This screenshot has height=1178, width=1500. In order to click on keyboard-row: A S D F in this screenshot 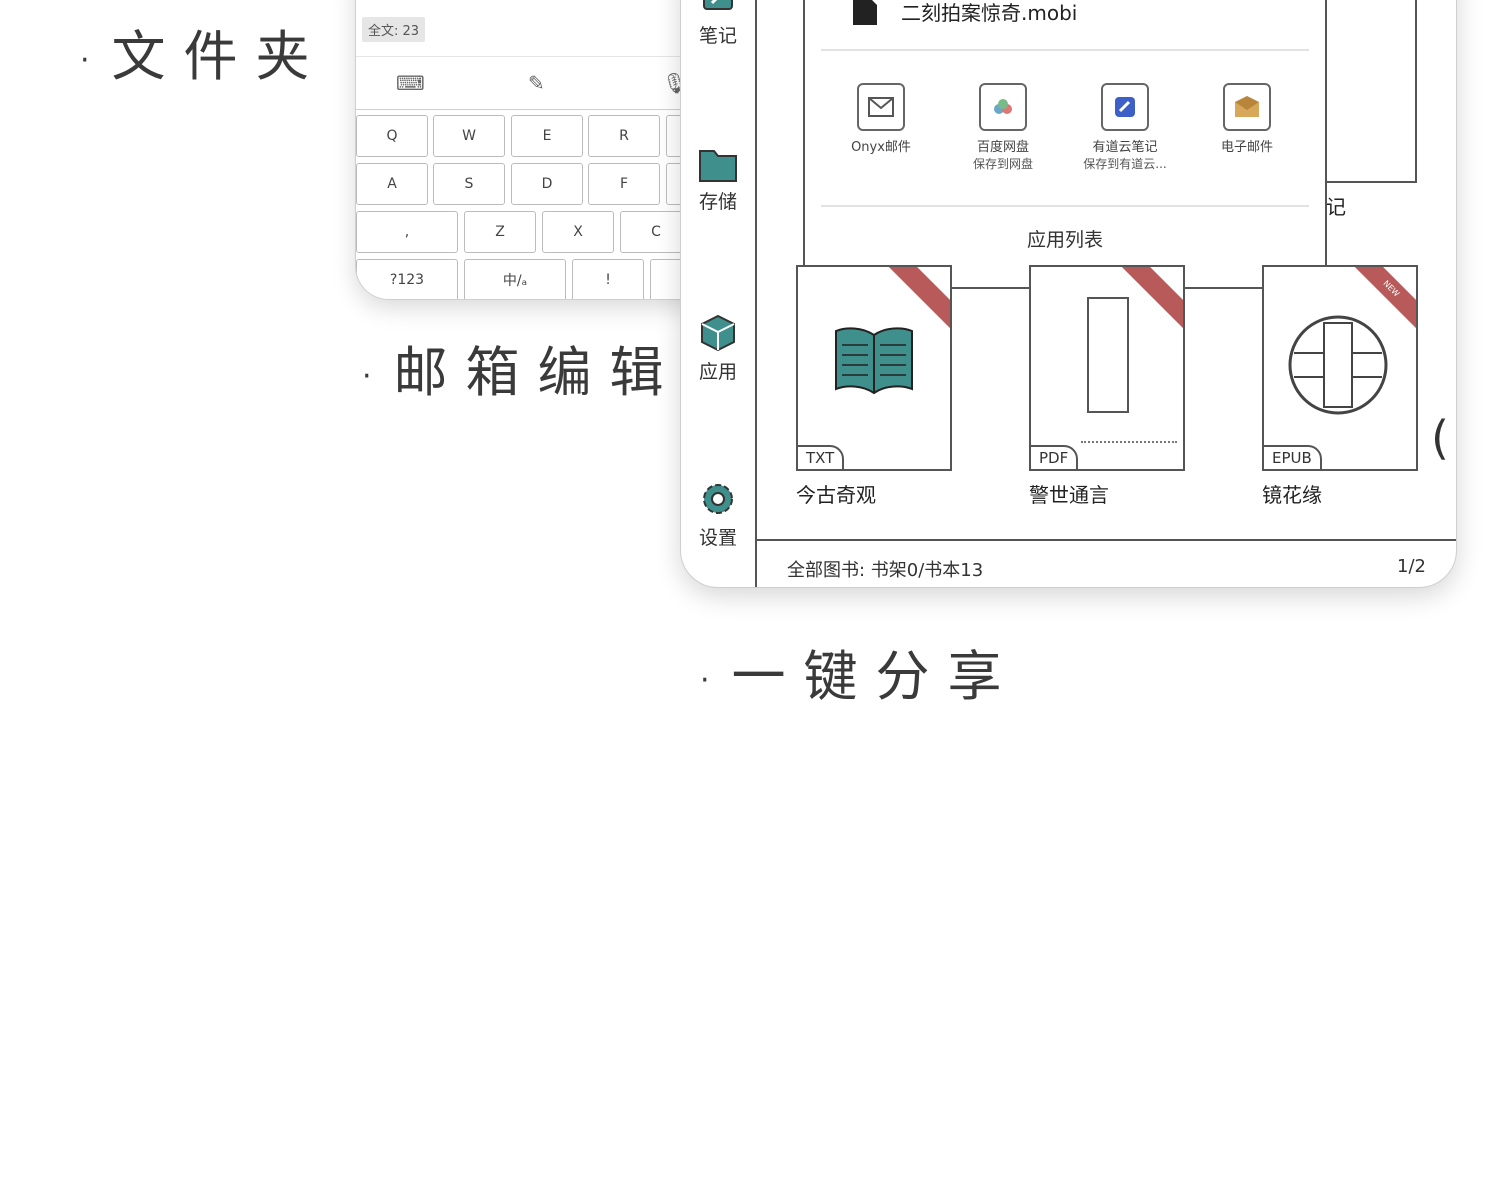, I will do `click(536, 185)`.